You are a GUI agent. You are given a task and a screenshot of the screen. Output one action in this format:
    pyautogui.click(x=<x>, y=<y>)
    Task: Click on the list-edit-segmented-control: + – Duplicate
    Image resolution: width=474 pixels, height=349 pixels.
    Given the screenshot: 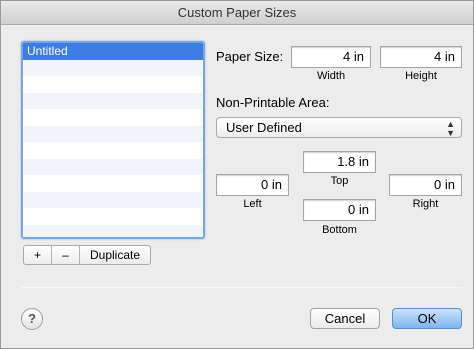 What is the action you would take?
    pyautogui.click(x=87, y=255)
    